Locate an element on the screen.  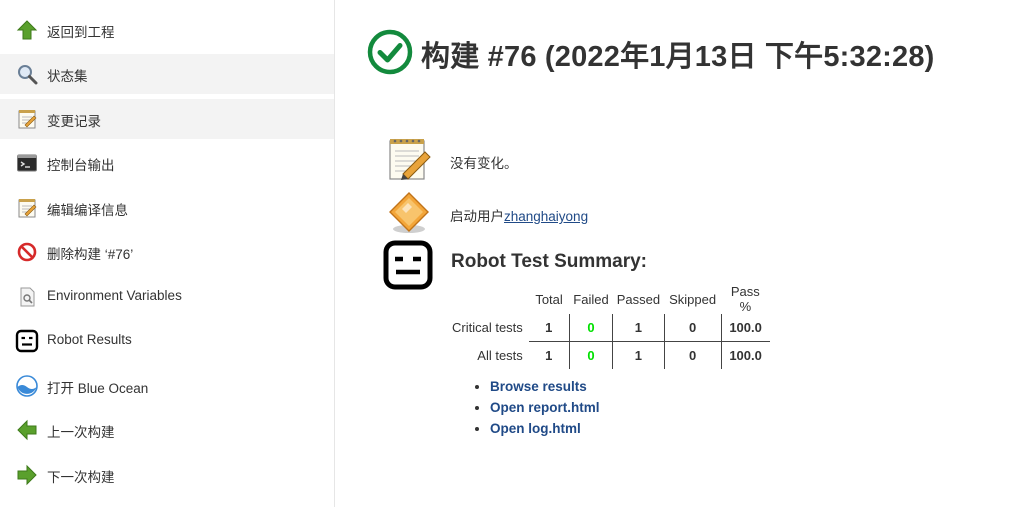
column-header-skipped: Skipped is located at coordinates (693, 299).